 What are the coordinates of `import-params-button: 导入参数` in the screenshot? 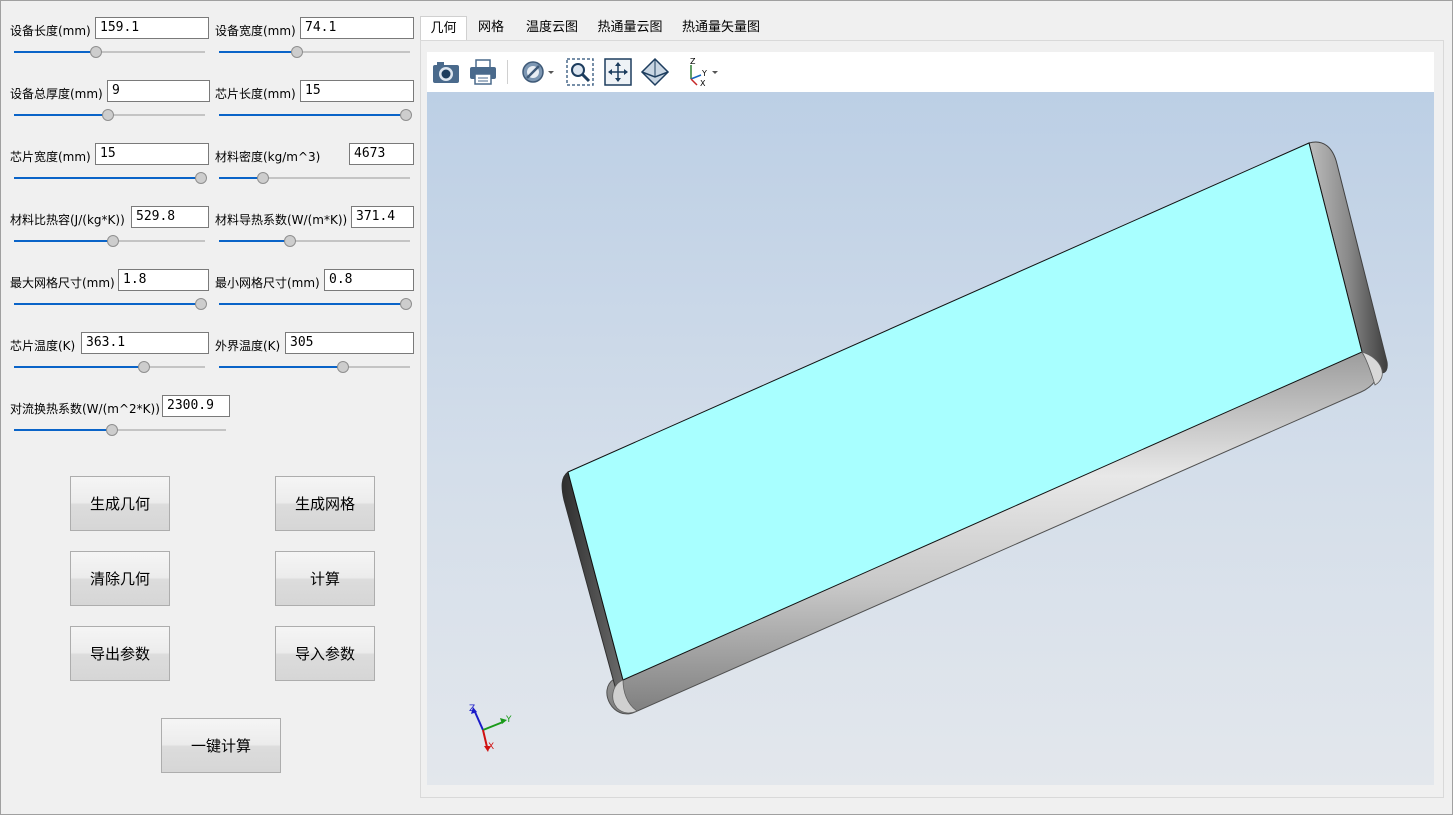 It's located at (325, 653).